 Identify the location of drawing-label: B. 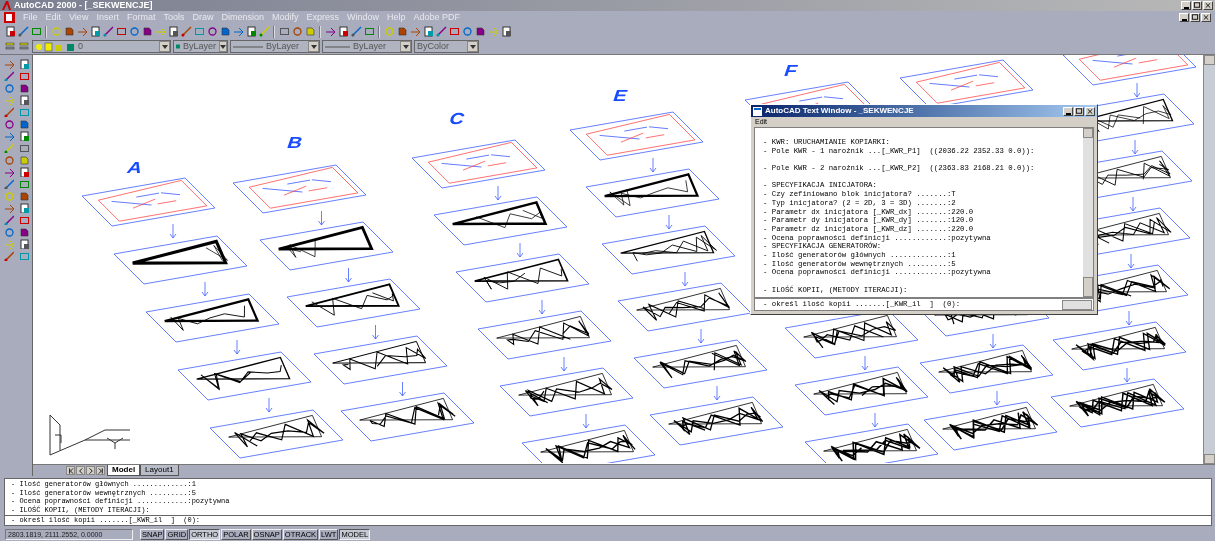
(295, 142).